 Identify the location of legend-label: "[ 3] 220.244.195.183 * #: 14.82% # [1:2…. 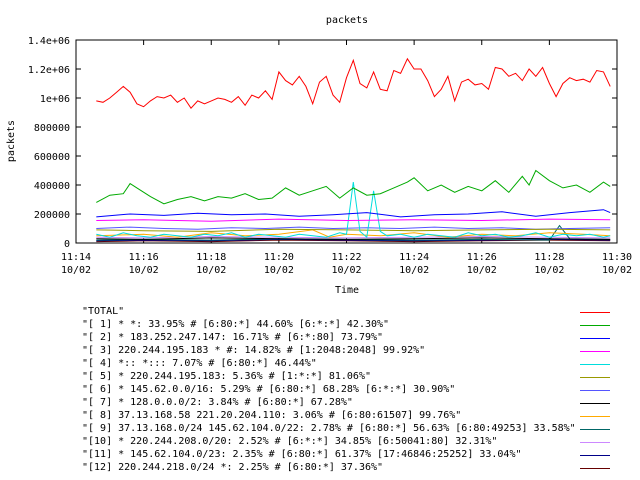
(254, 350).